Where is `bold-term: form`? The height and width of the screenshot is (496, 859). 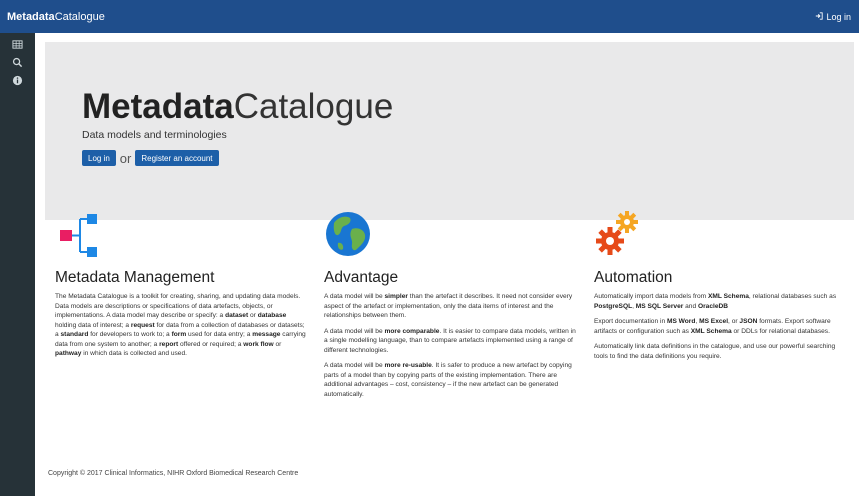
bold-term: form is located at coordinates (179, 334).